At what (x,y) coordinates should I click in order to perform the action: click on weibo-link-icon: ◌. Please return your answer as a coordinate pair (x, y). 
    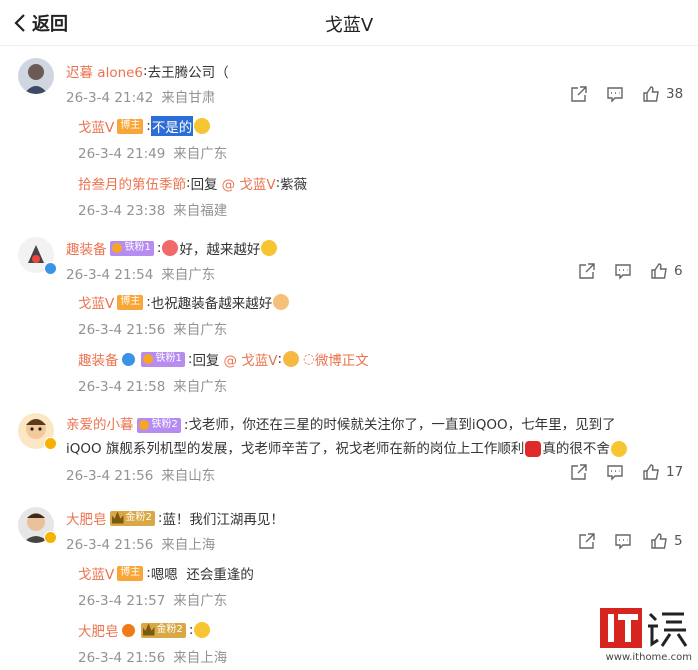
    Looking at the image, I should click on (309, 359).